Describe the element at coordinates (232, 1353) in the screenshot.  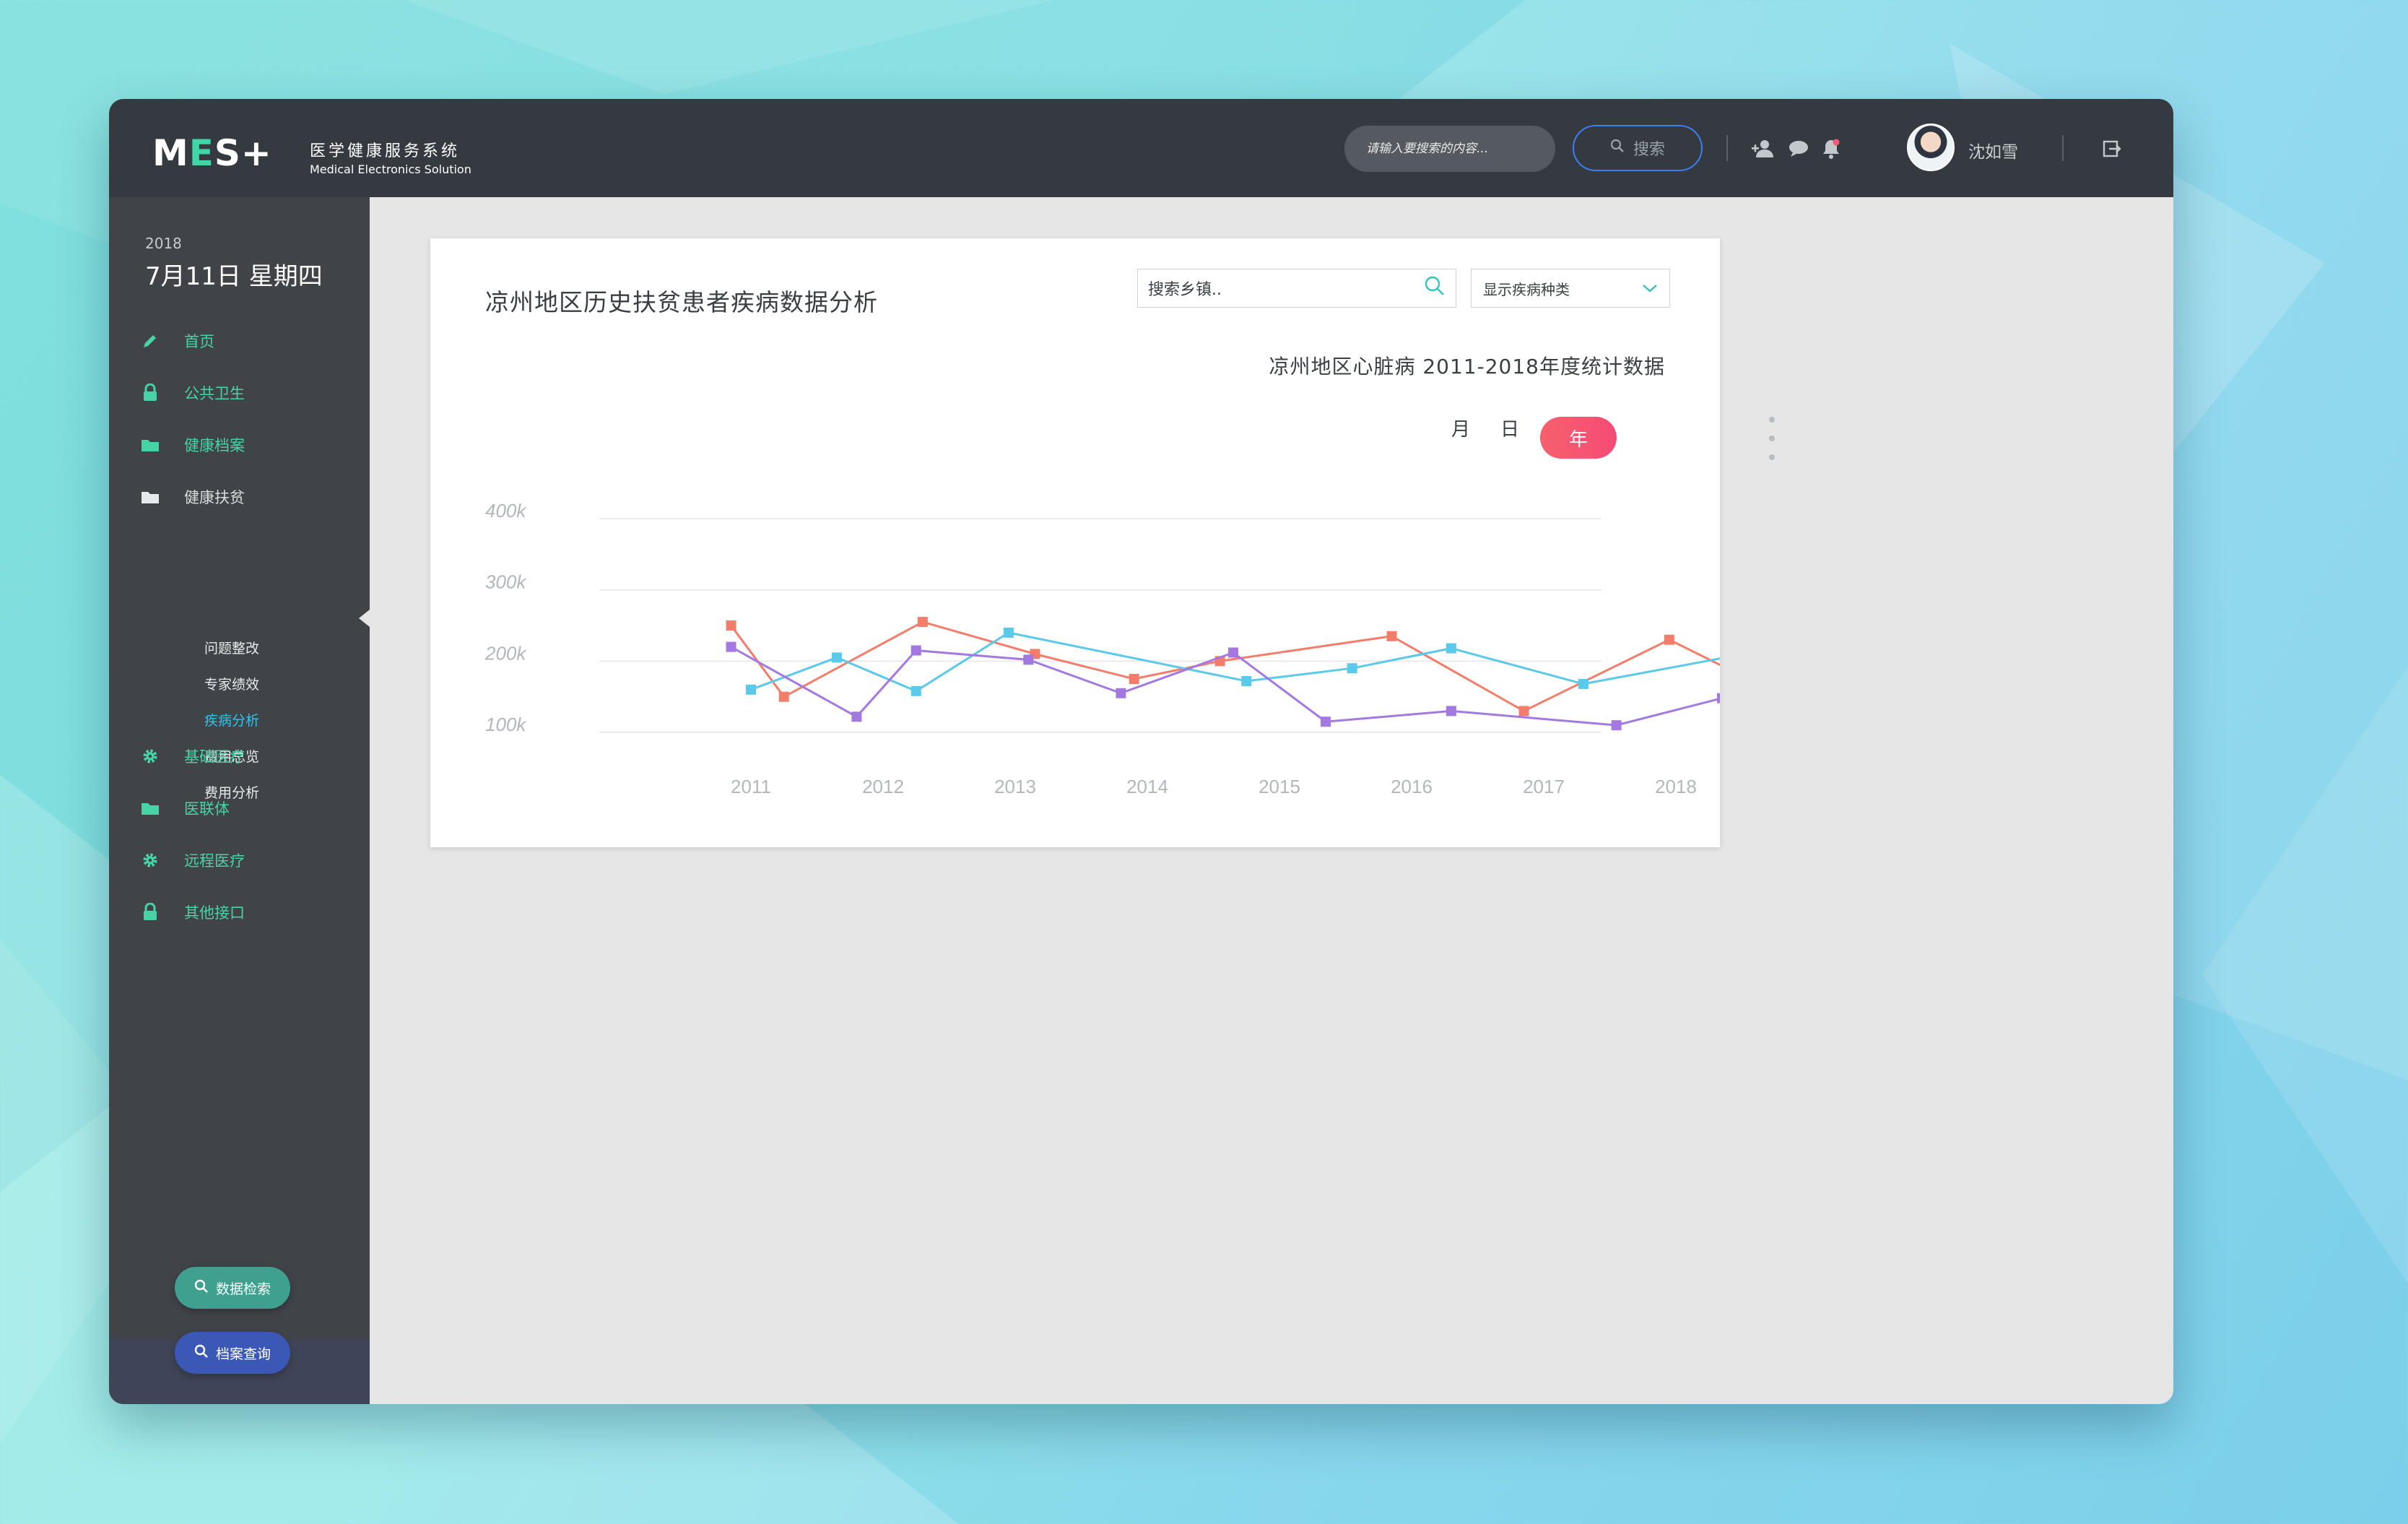
I see `record-query-button: 档案查询` at that location.